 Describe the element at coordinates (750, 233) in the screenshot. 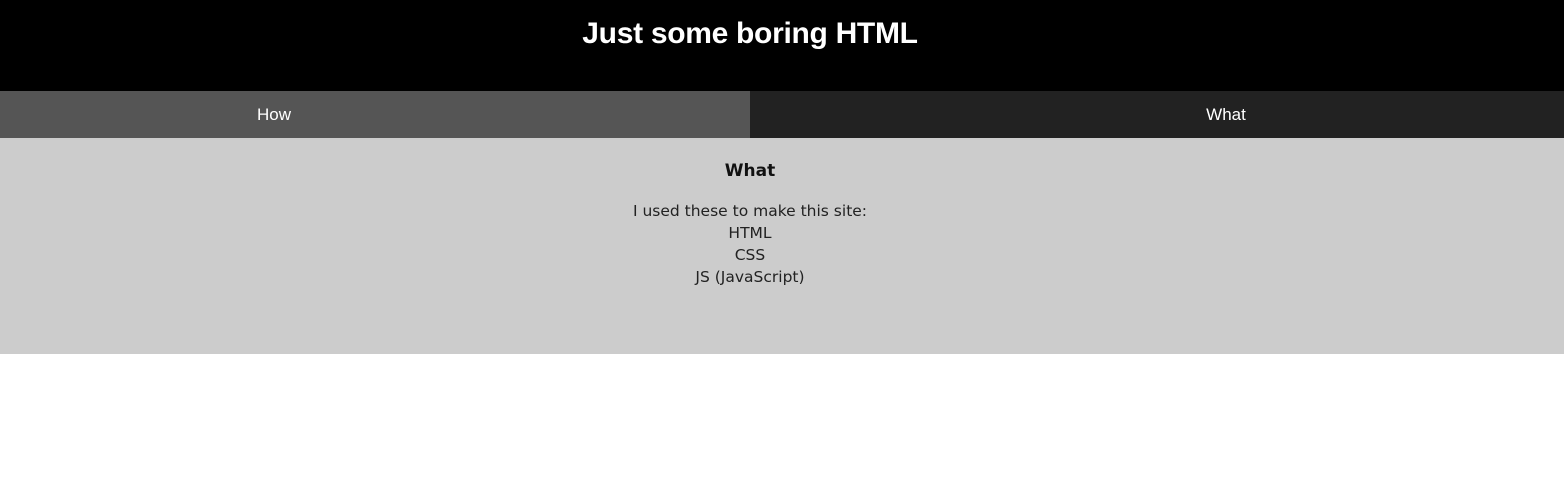

I see `content-line-html: HTML` at that location.